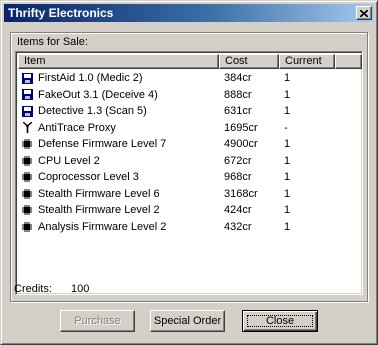 The height and width of the screenshot is (345, 378). What do you see at coordinates (118, 161) in the screenshot?
I see `item-cell: CPU Level 2` at bounding box center [118, 161].